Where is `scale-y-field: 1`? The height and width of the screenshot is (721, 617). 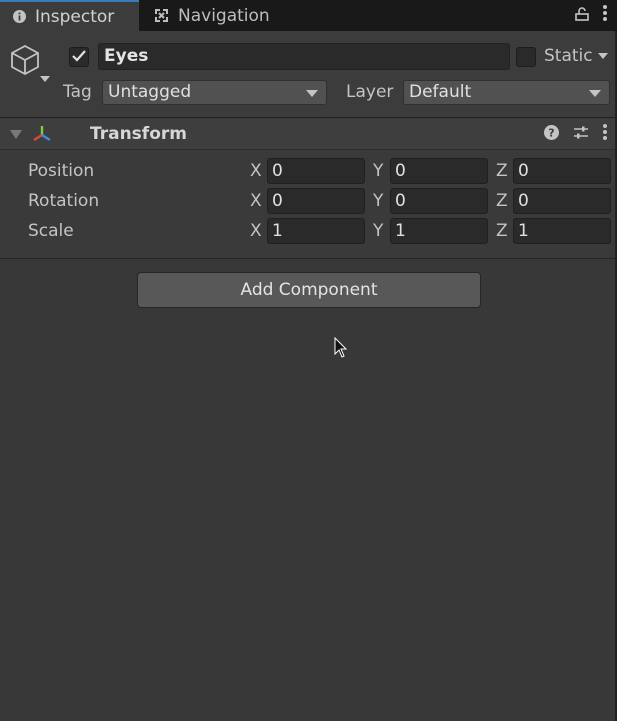 scale-y-field: 1 is located at coordinates (439, 231).